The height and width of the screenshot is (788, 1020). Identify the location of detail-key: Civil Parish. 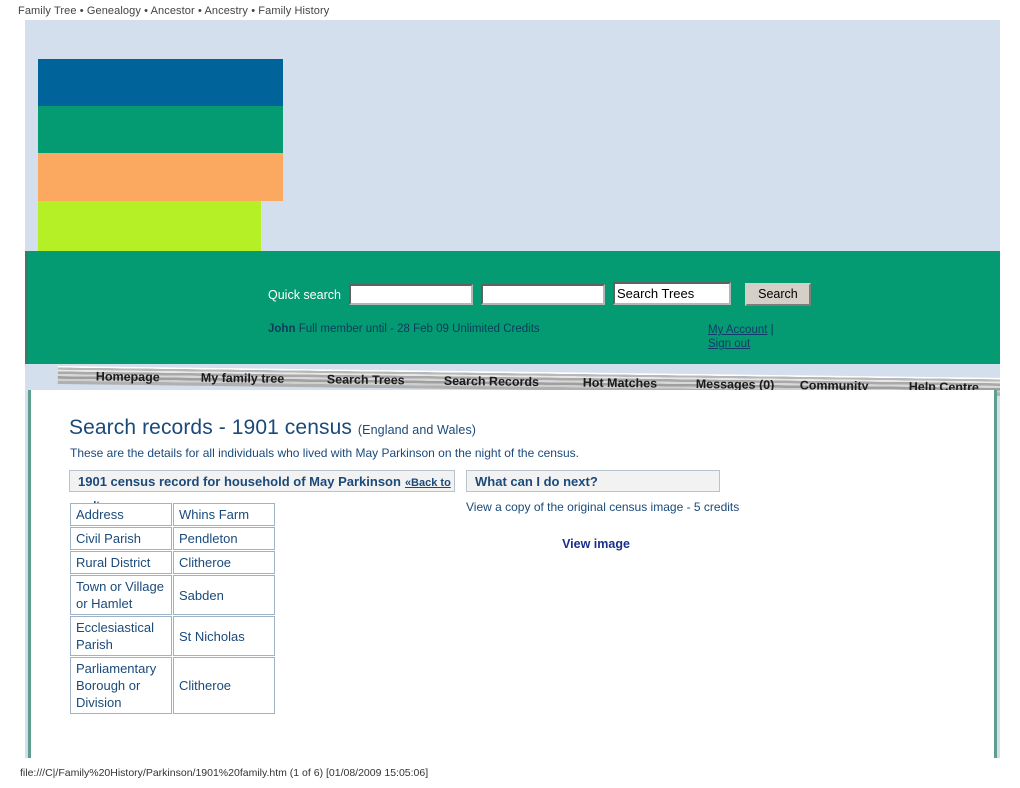
(121, 538).